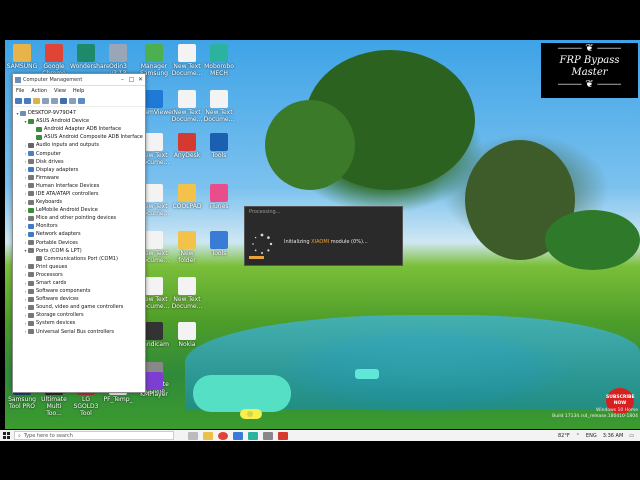 This screenshot has width=640, height=480. Describe the element at coordinates (80, 113) in the screenshot. I see `tree-node: ▾ DESKTOP-9V79D47` at that location.